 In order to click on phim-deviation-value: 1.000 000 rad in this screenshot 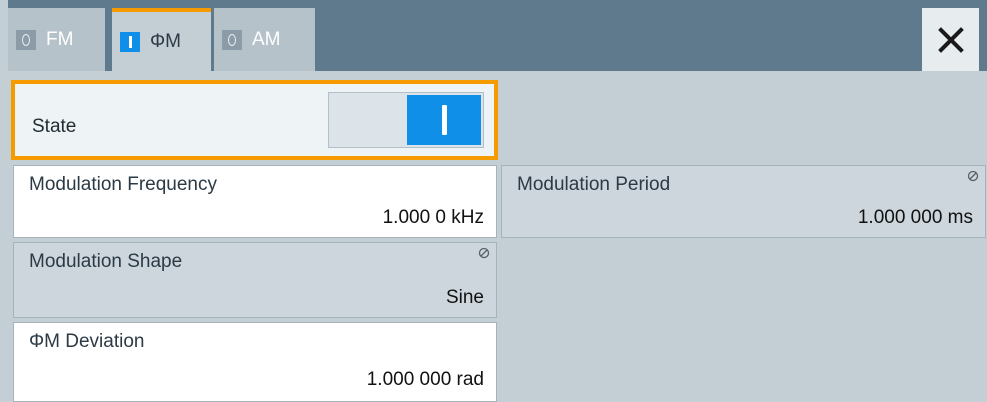, I will do `click(425, 379)`.